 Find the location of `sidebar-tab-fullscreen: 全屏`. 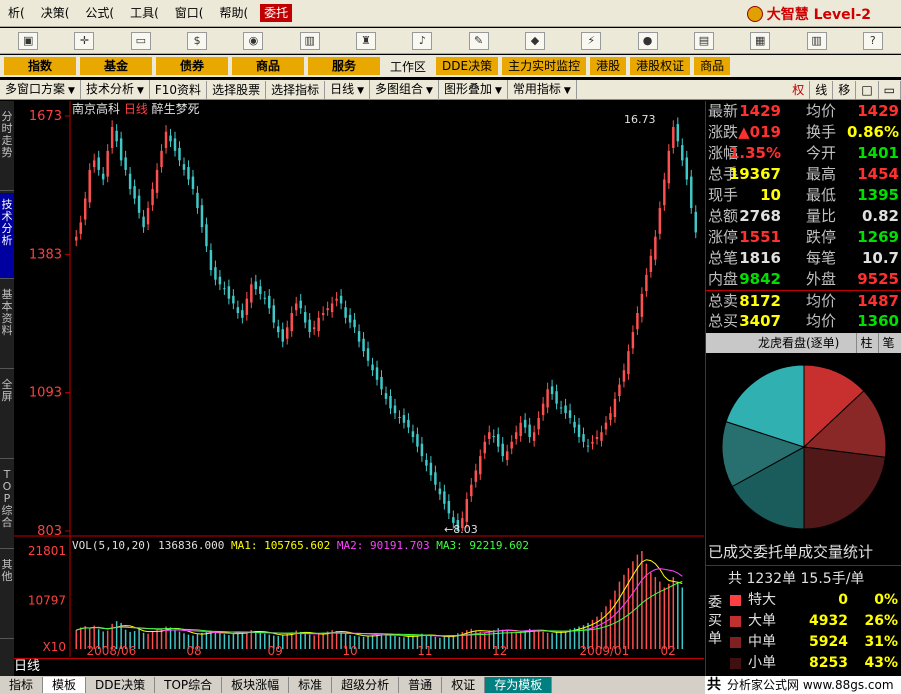

sidebar-tab-fullscreen: 全屏 is located at coordinates (7, 416).